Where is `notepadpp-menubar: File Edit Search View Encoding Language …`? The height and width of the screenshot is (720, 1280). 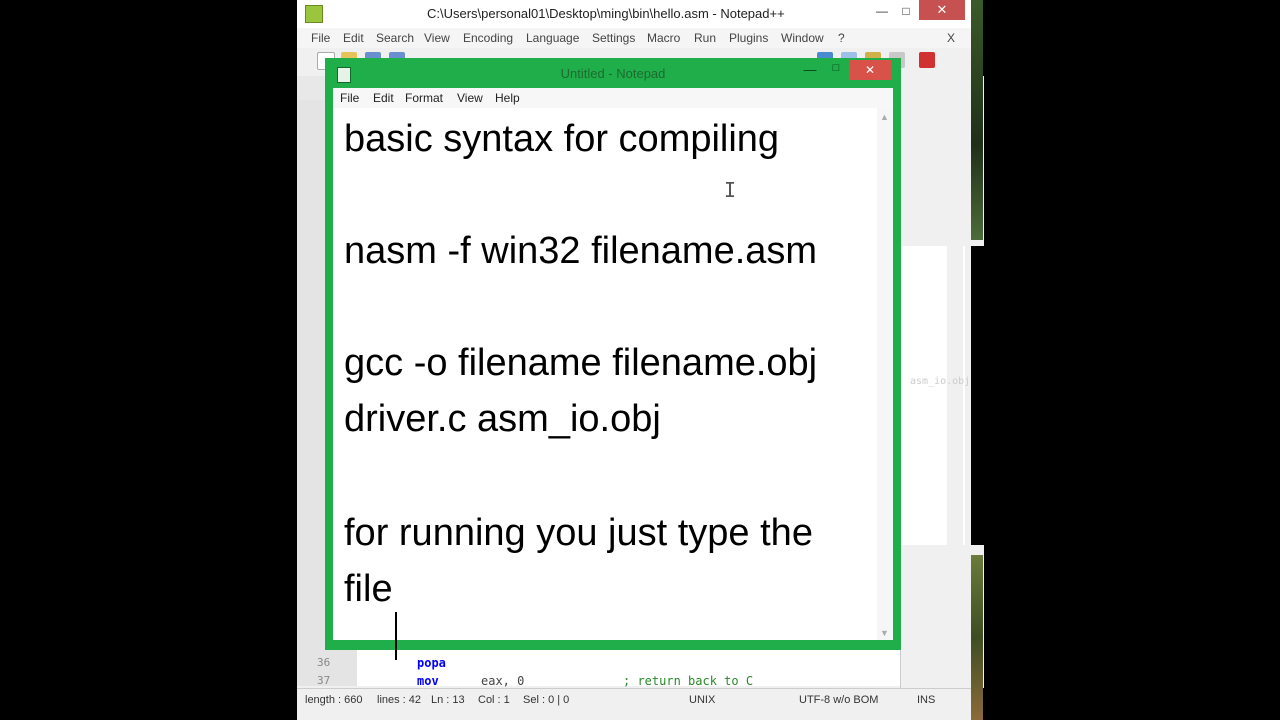 notepadpp-menubar: File Edit Search View Encoding Language … is located at coordinates (634, 38).